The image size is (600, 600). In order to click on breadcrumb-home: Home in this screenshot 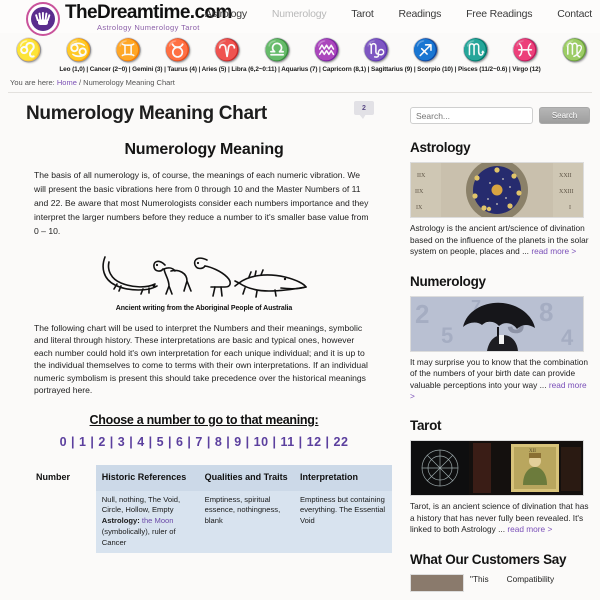, I will do `click(67, 82)`.